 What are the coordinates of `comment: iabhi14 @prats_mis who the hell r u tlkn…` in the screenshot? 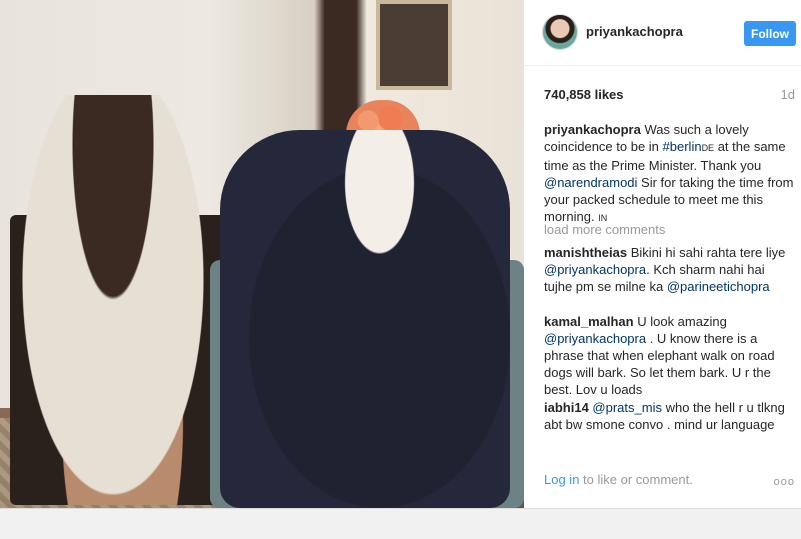 It's located at (669, 416).